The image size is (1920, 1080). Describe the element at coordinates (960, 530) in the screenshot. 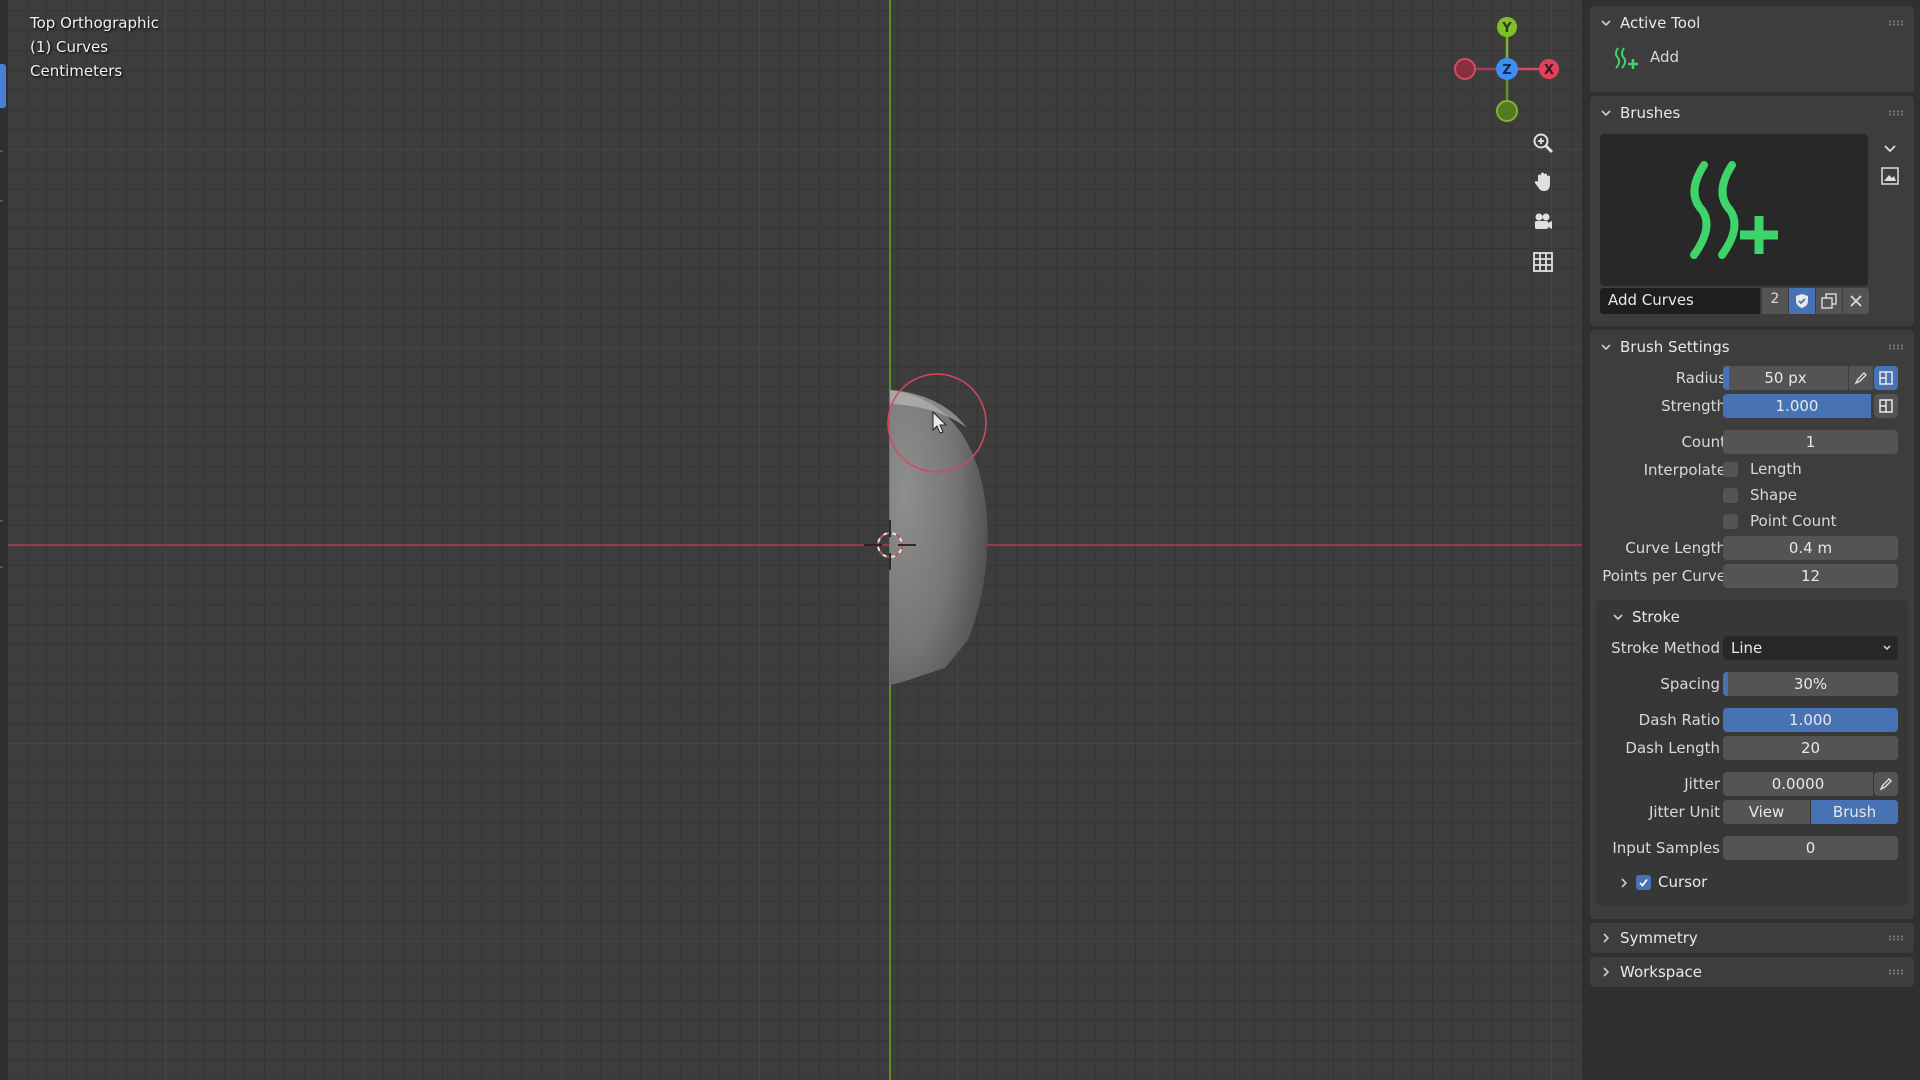

I see `half-sphere-object` at that location.